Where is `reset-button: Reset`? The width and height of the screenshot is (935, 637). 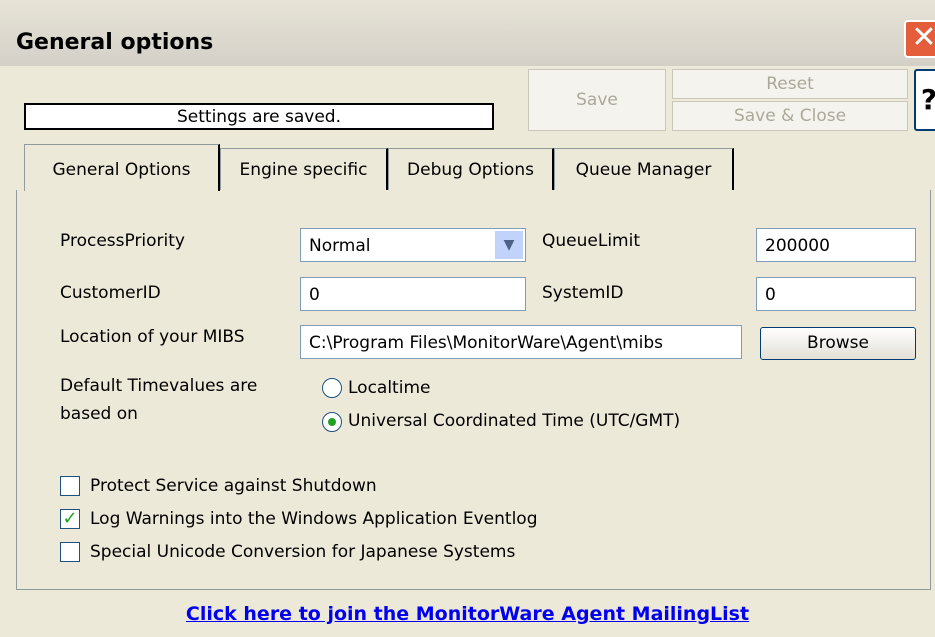
reset-button: Reset is located at coordinates (790, 84).